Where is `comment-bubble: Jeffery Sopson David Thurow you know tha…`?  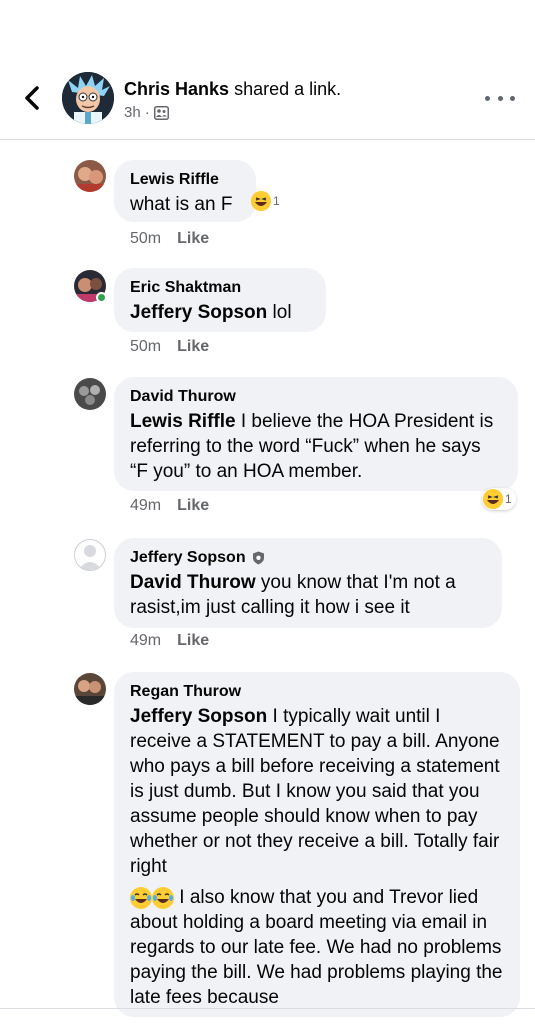 comment-bubble: Jeffery Sopson David Thurow you know tha… is located at coordinates (308, 583).